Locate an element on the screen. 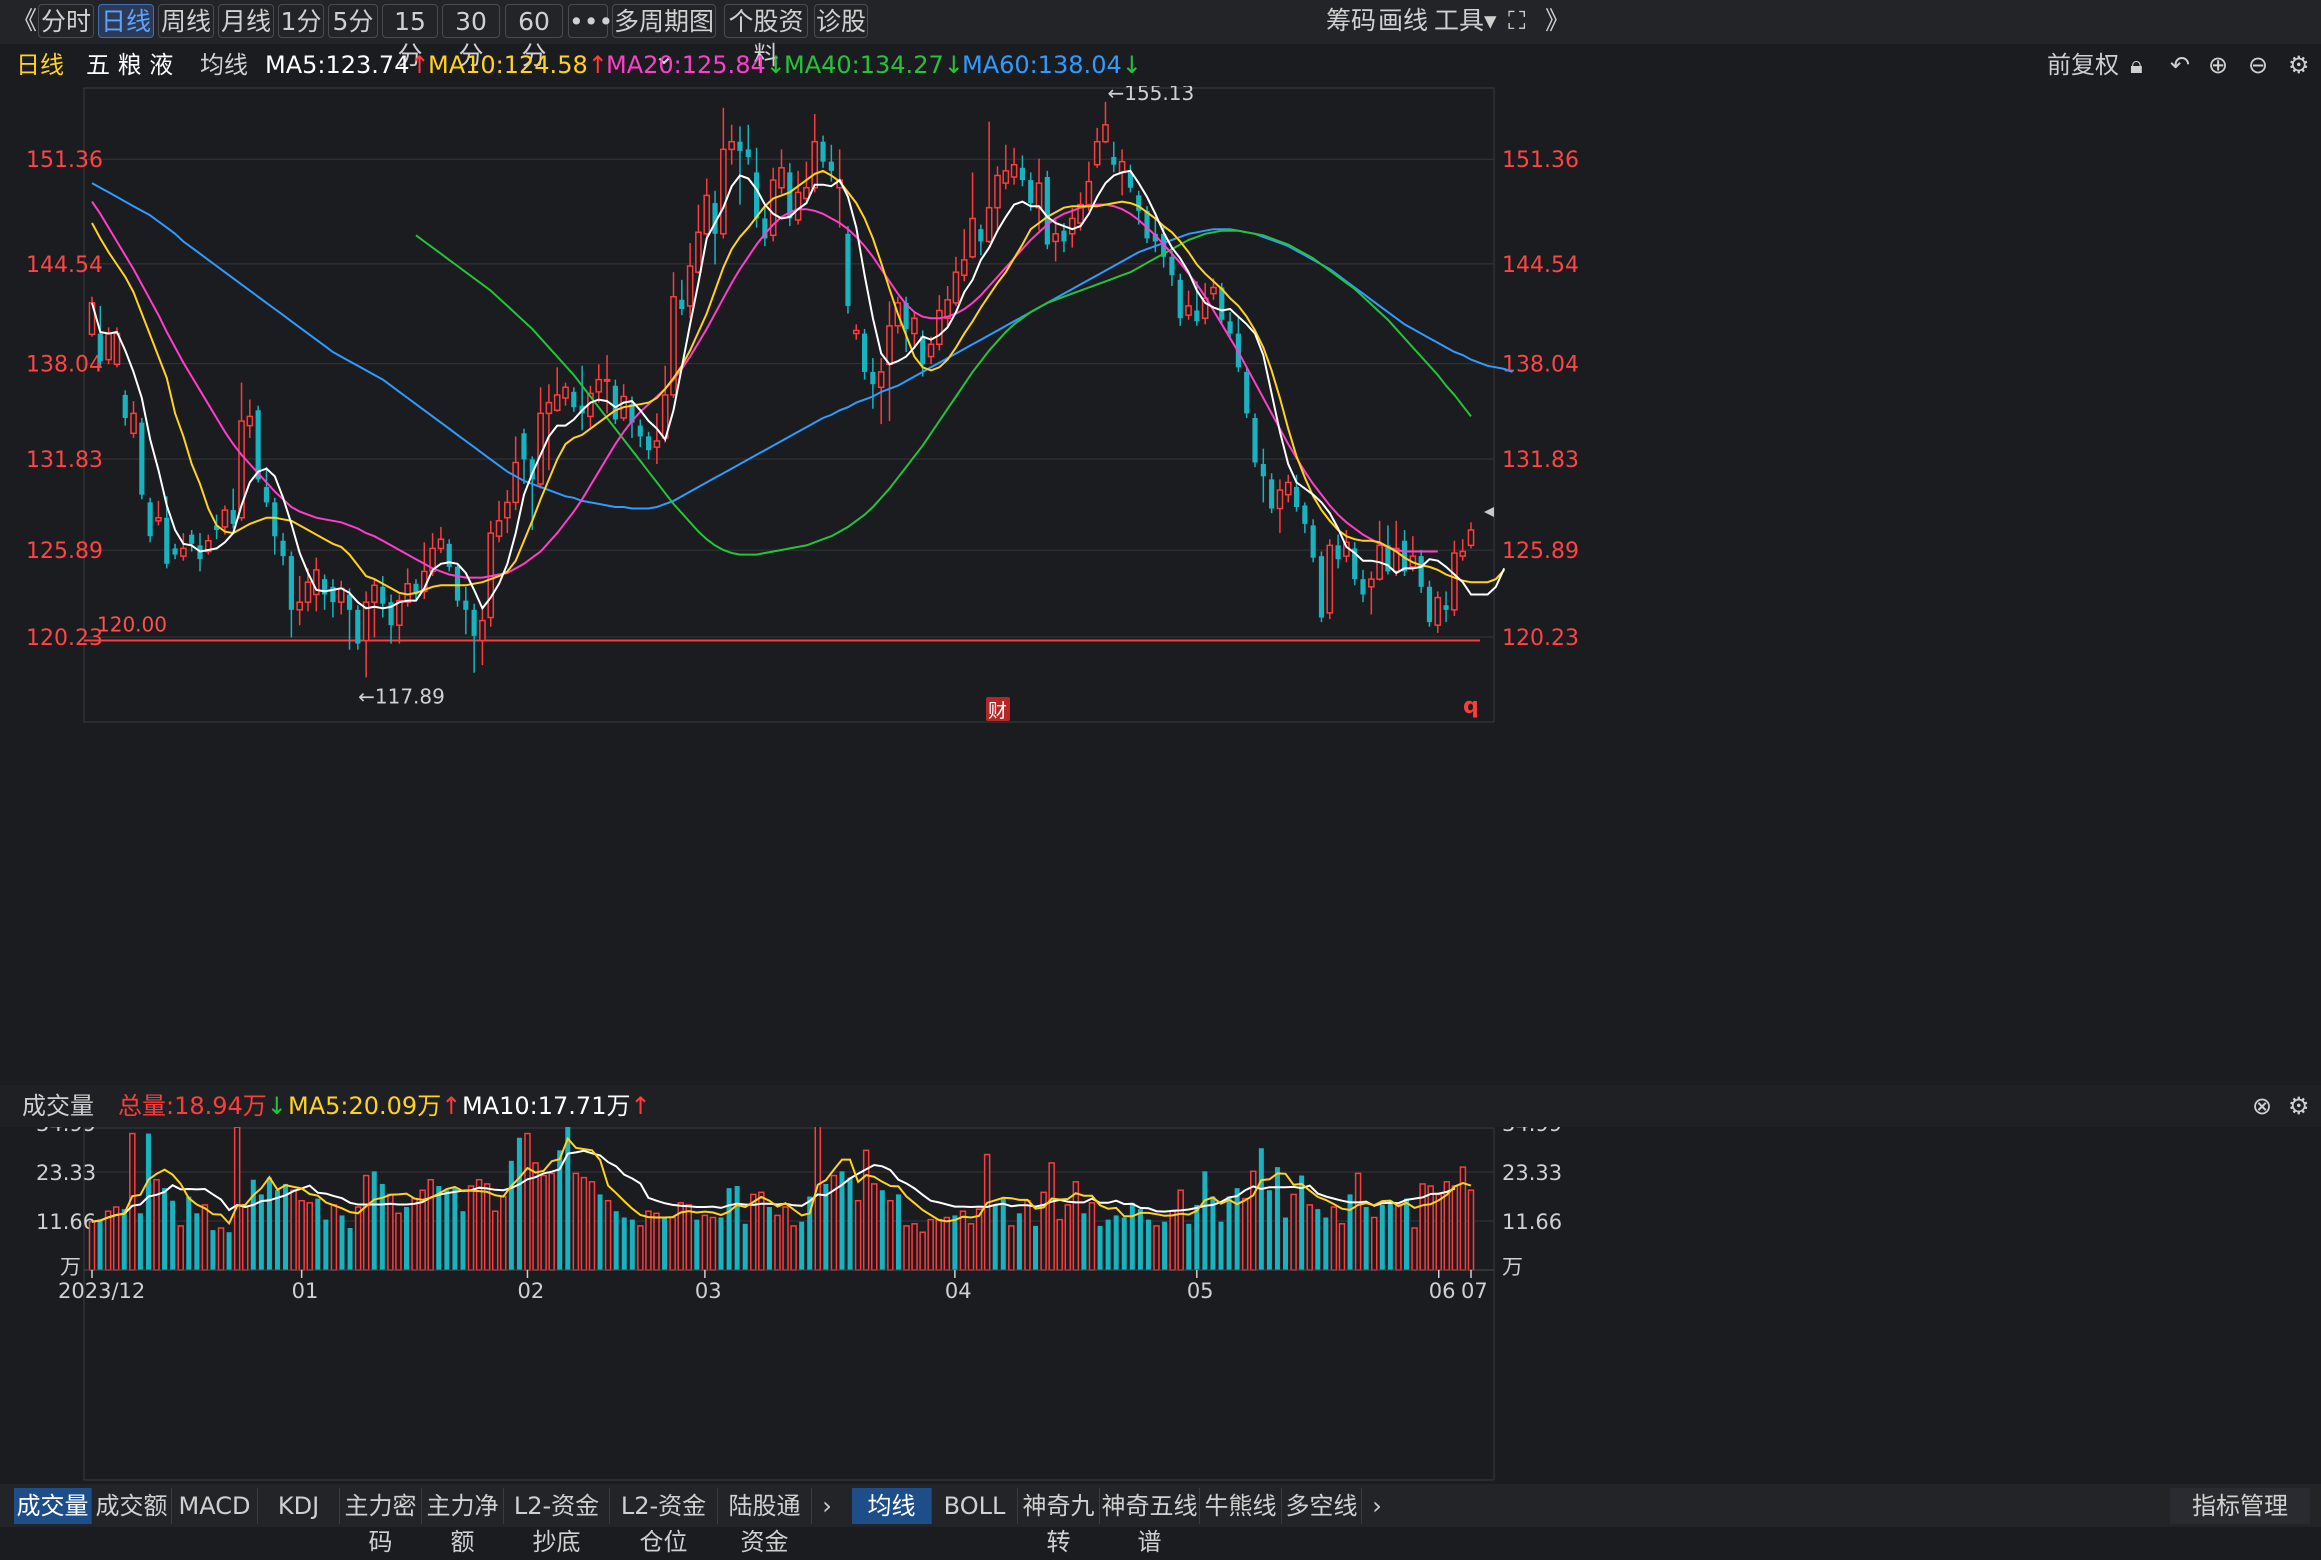 The height and width of the screenshot is (1560, 2321). undo-icon: ↶ is located at coordinates (2180, 65).